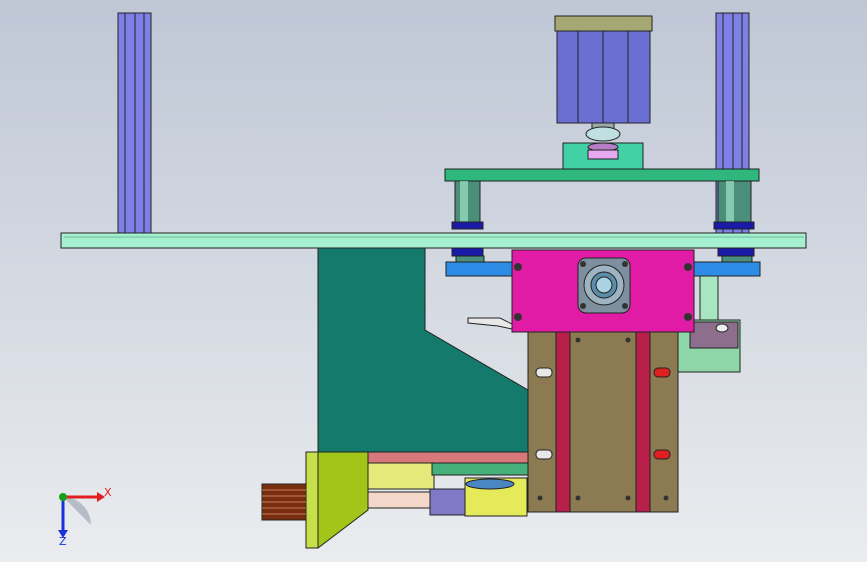 The image size is (867, 562). I want to click on lower-bushing-right, so click(727, 262).